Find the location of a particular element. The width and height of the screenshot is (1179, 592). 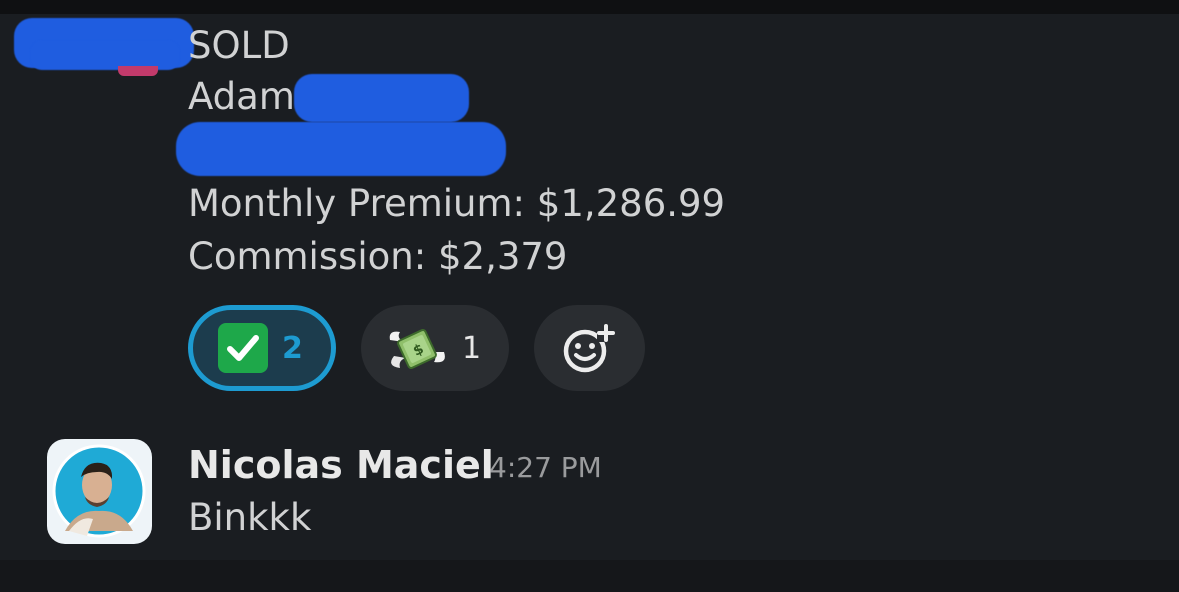

reaction-check: 2 is located at coordinates (262, 348).